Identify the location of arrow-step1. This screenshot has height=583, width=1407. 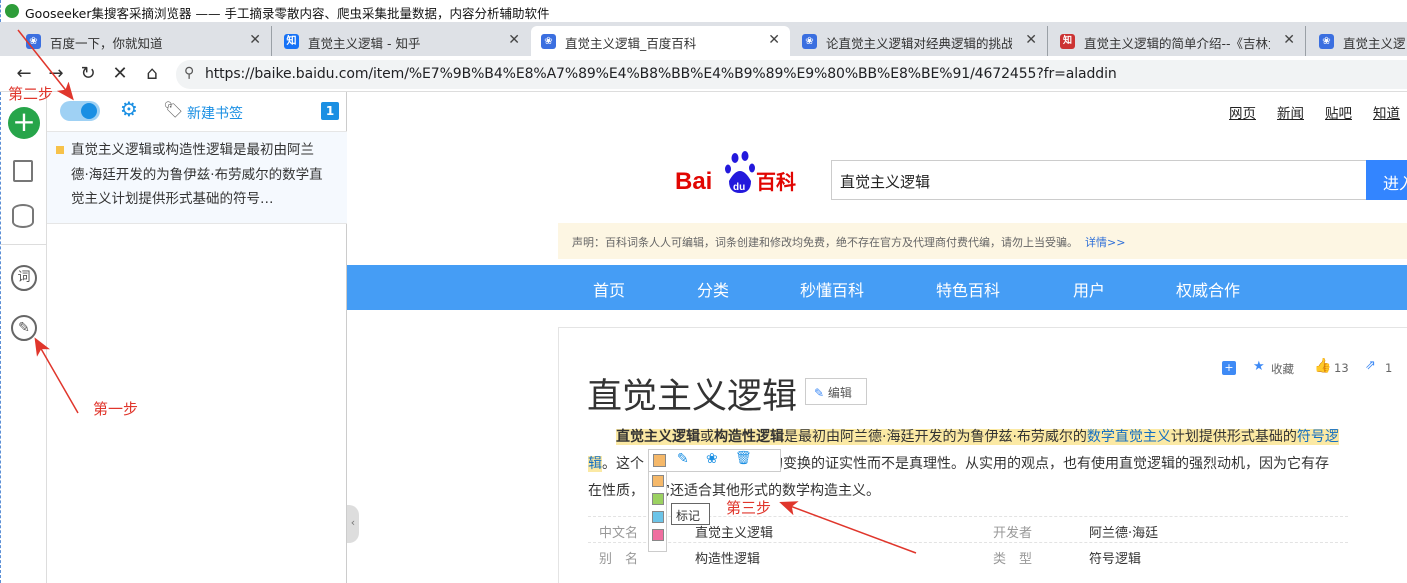
(56, 375).